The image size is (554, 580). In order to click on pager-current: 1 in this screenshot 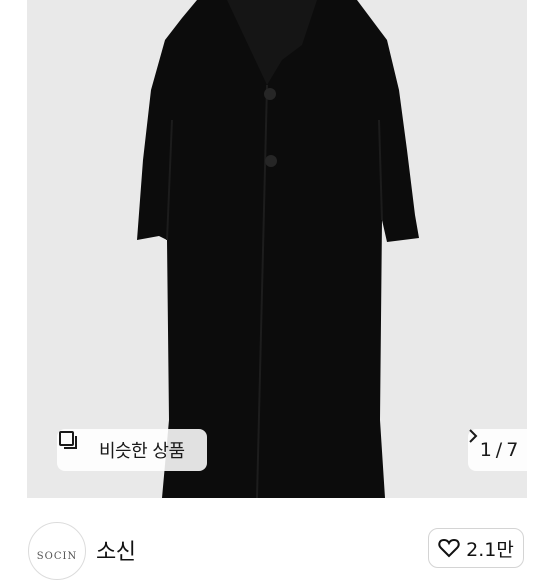, I will do `click(485, 450)`.